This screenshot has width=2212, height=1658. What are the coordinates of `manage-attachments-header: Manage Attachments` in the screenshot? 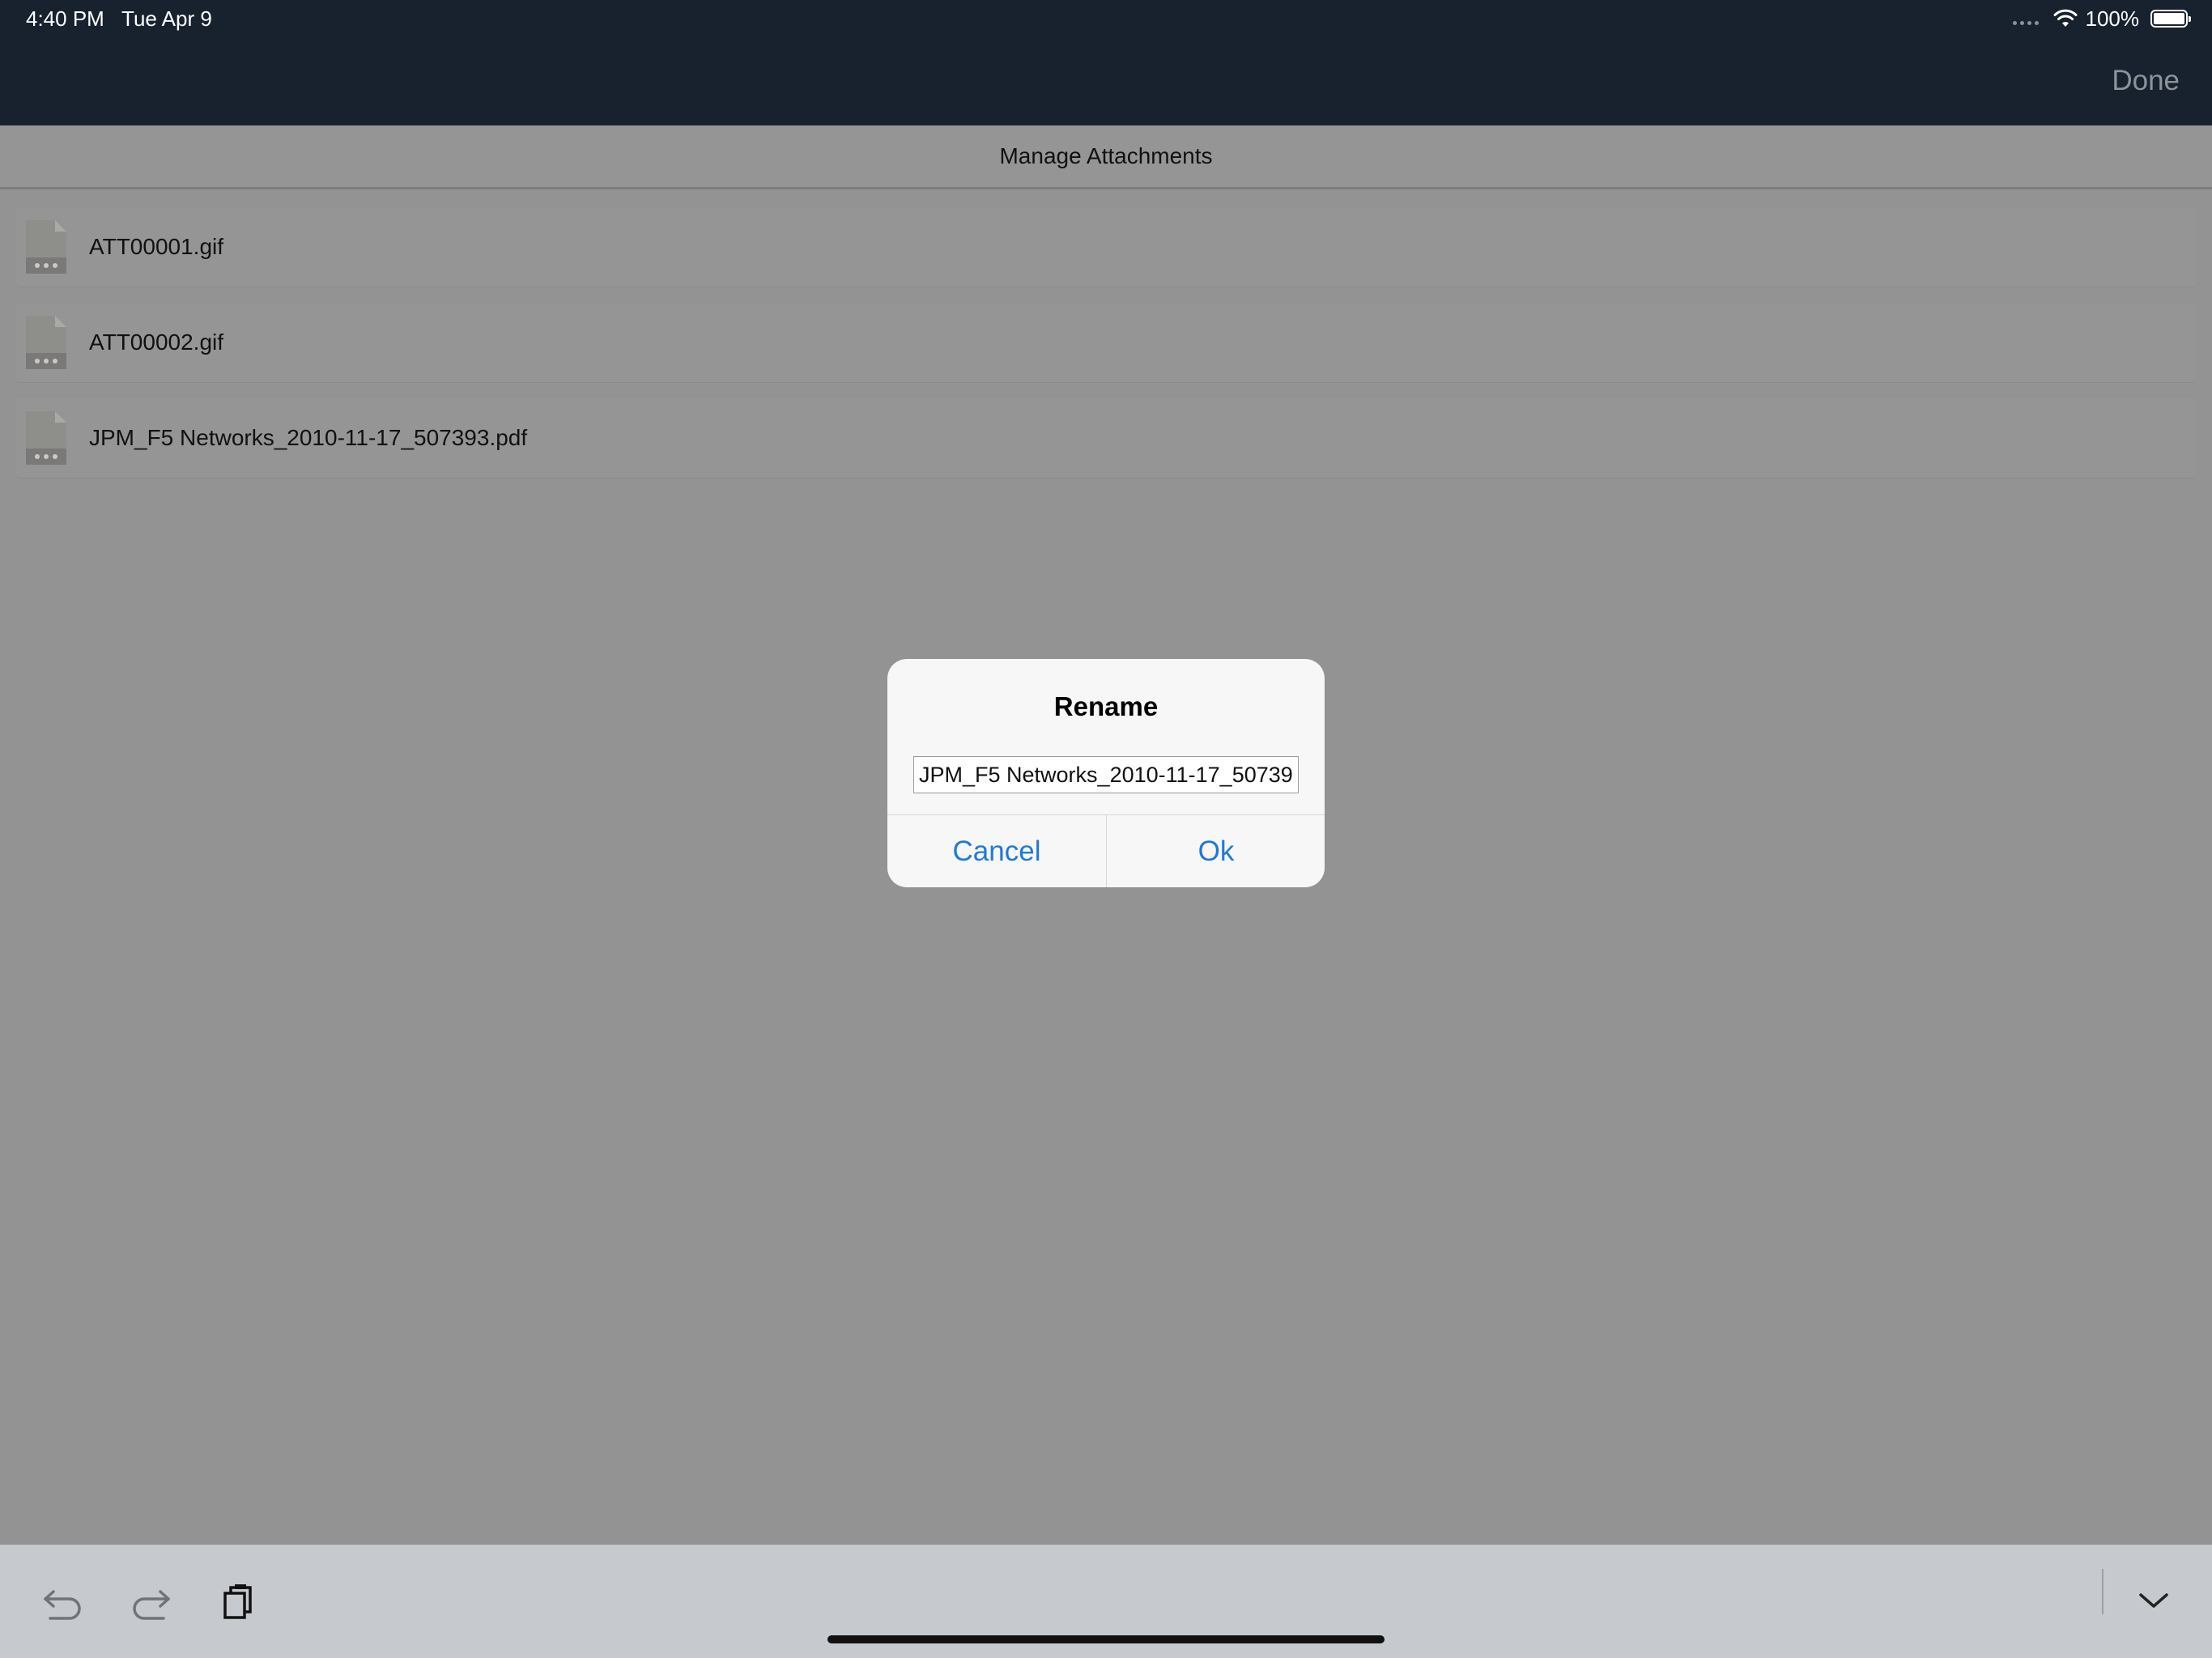 It's located at (1106, 157).